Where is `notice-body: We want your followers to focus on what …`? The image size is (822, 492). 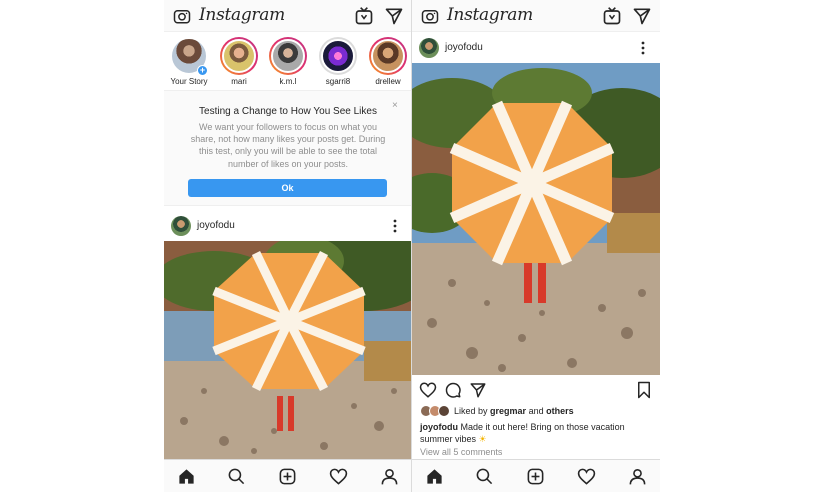 notice-body: We want your followers to focus on what … is located at coordinates (288, 145).